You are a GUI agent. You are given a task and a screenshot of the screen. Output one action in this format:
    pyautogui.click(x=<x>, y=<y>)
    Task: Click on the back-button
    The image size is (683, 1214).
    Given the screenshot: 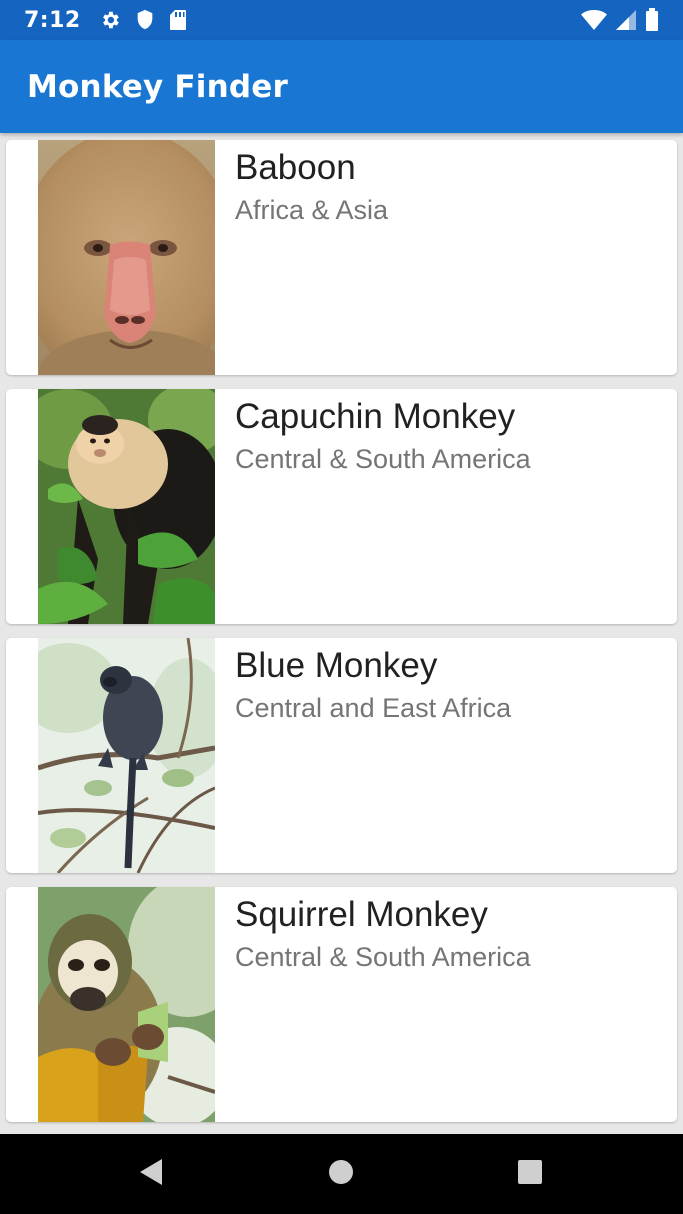 What is the action you would take?
    pyautogui.click(x=151, y=1174)
    